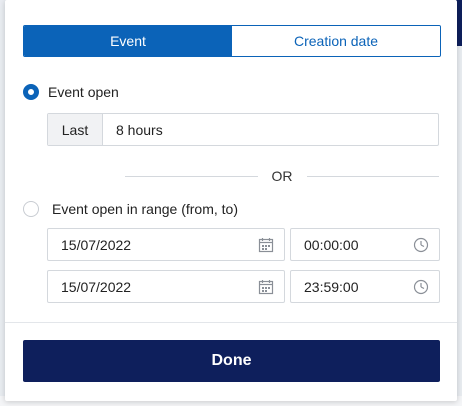 The image size is (462, 406). I want to click on to-date-value: 15/07/2022, so click(96, 286).